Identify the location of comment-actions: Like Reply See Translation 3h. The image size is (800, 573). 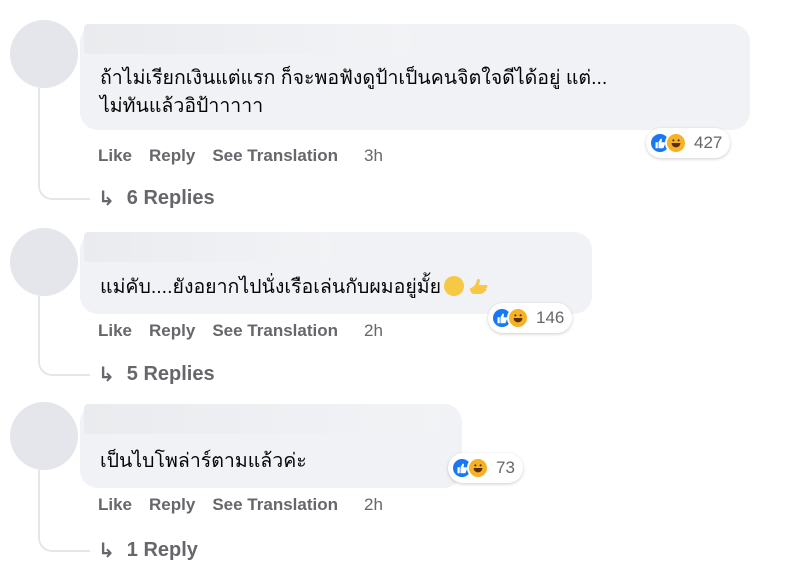
(249, 156).